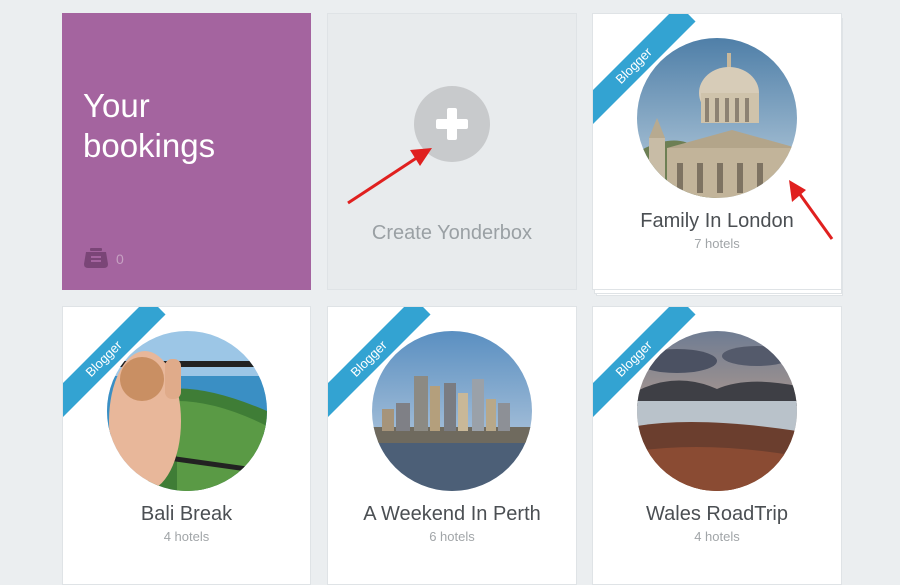 This screenshot has height=585, width=900. I want to click on box-photo-wales, so click(717, 411).